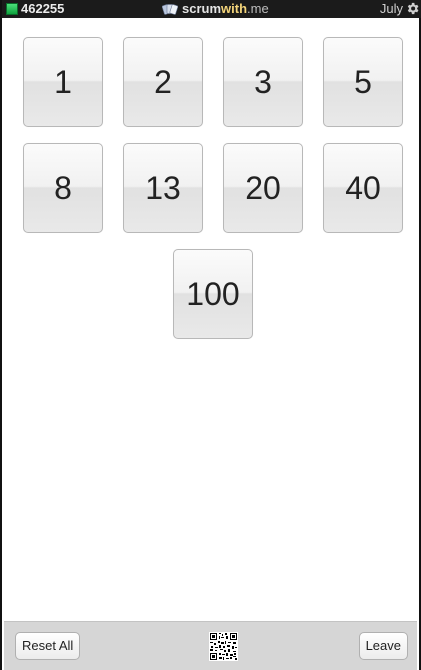  I want to click on brand-me: .me, so click(258, 8).